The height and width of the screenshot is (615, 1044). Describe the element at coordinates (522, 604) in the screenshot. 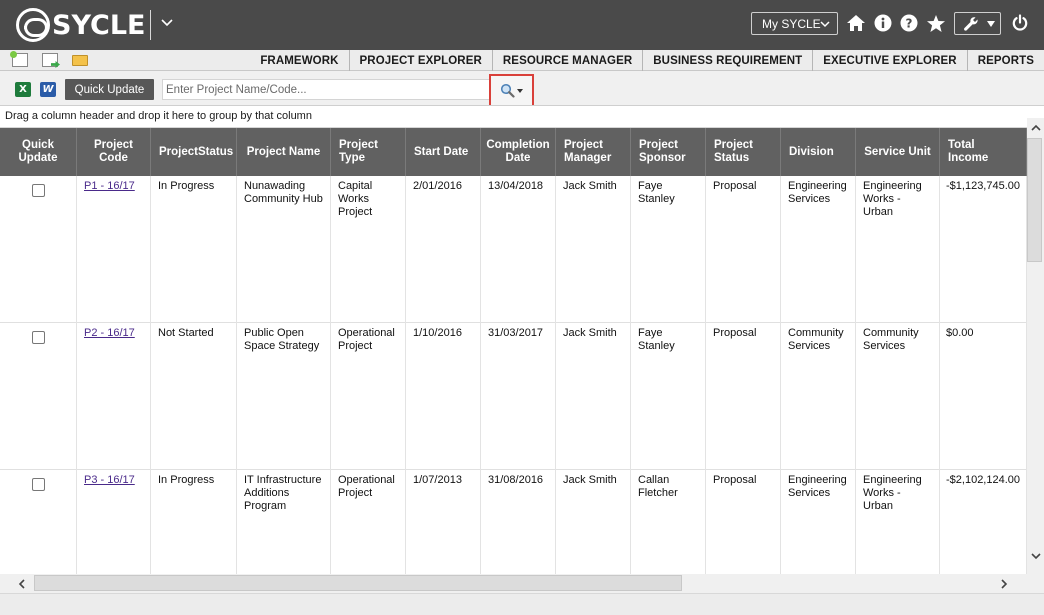

I see `footer-strip` at that location.